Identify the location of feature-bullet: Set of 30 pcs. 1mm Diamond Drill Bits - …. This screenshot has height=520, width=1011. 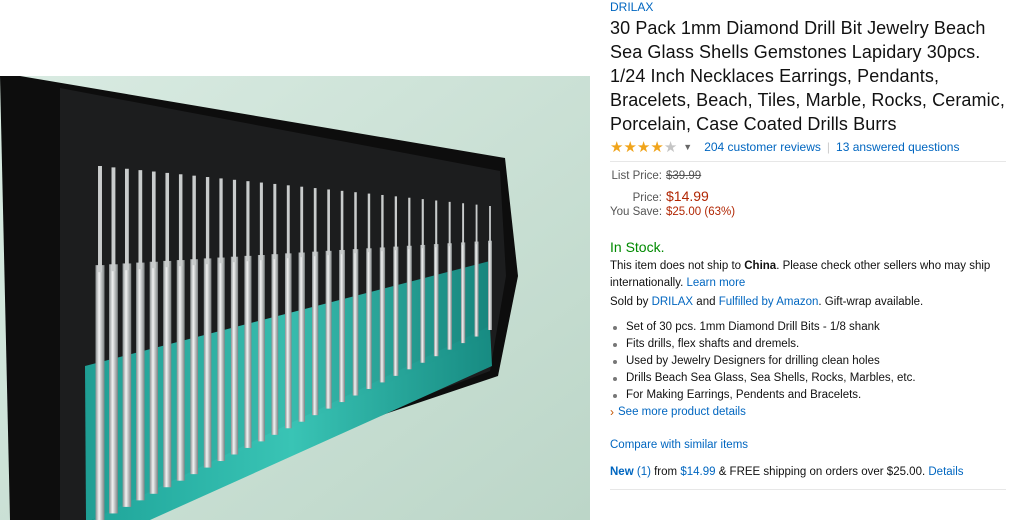
(808, 327).